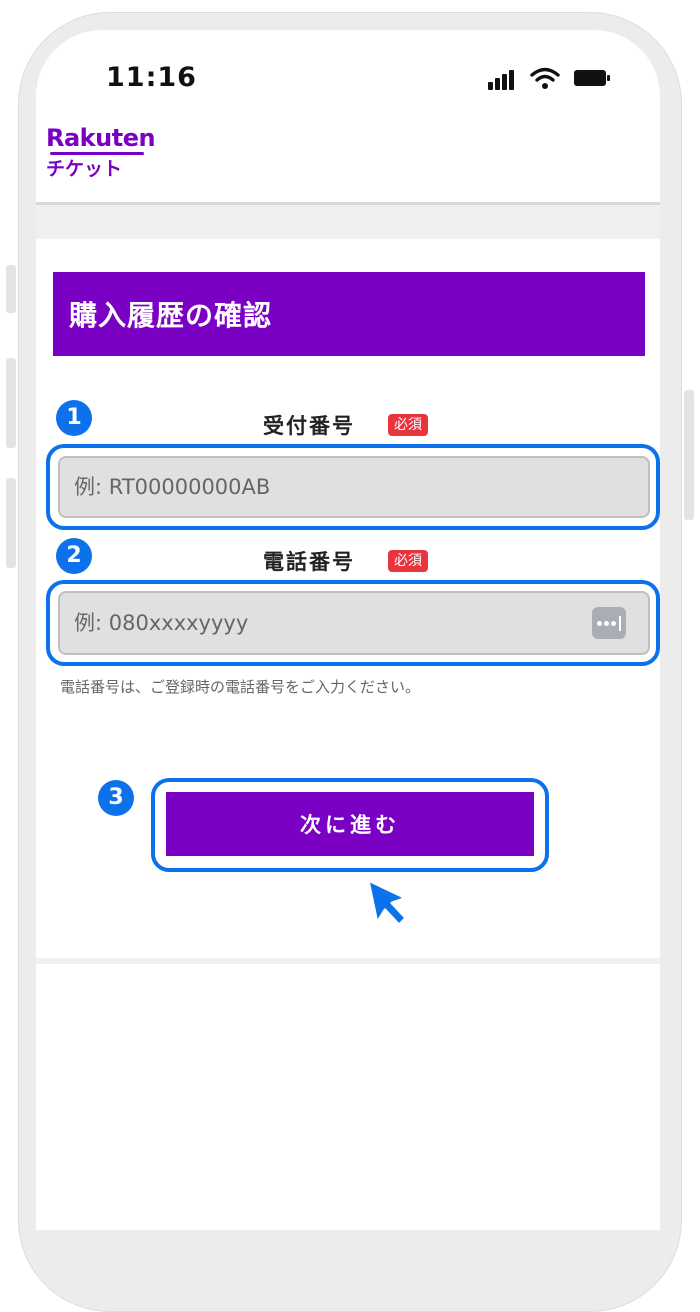  What do you see at coordinates (97, 153) in the screenshot?
I see `brand-underline` at bounding box center [97, 153].